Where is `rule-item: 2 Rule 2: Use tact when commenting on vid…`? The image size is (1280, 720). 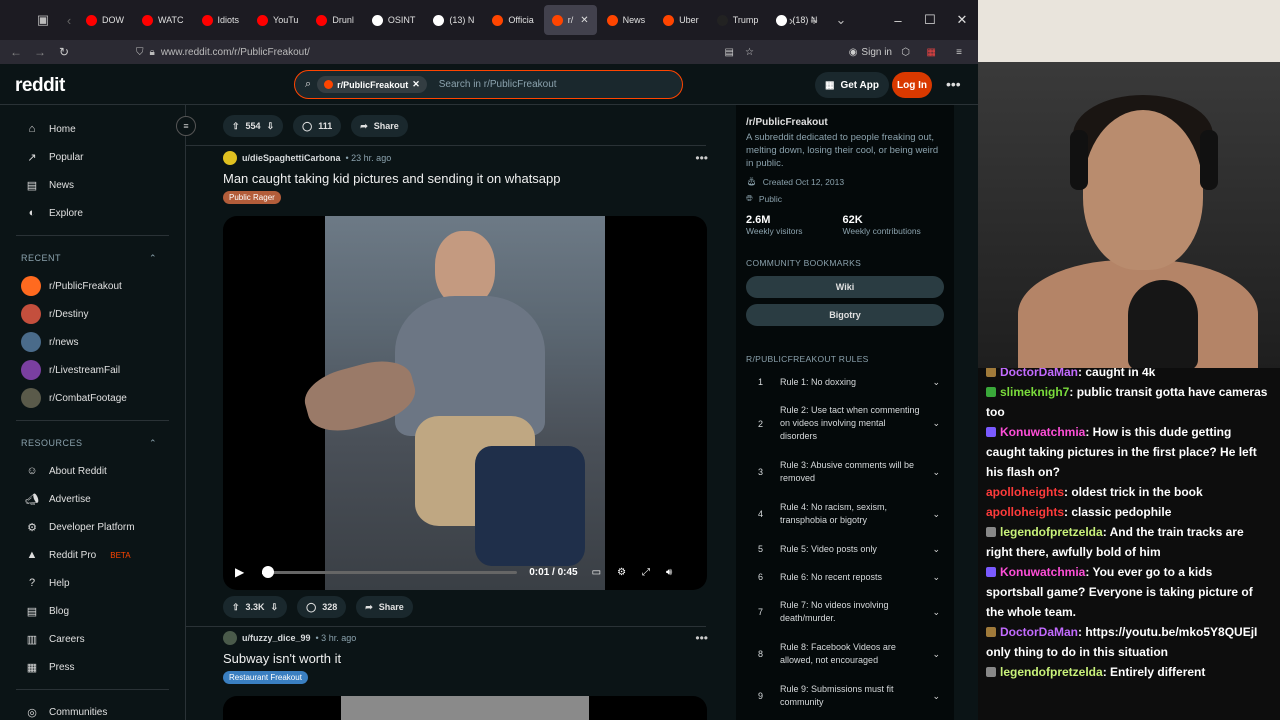 rule-item: 2 Rule 2: Use tact when commenting on vid… is located at coordinates (845, 423).